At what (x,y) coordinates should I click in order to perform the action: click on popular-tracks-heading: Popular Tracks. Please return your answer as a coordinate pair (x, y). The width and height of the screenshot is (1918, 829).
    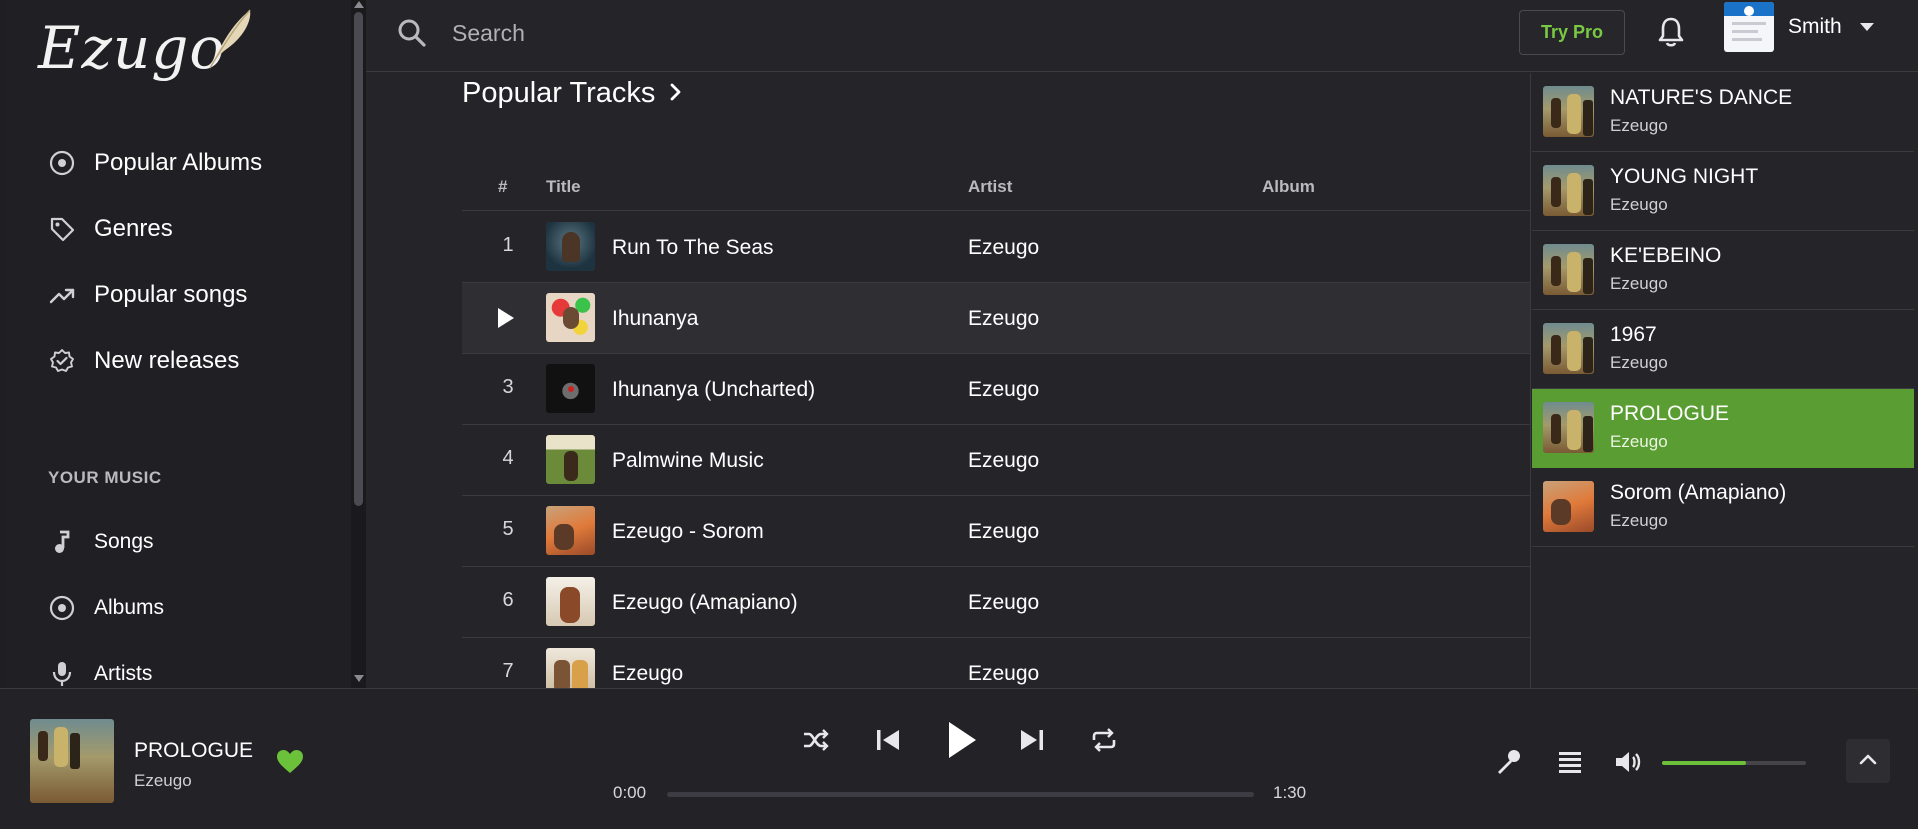
    Looking at the image, I should click on (572, 93).